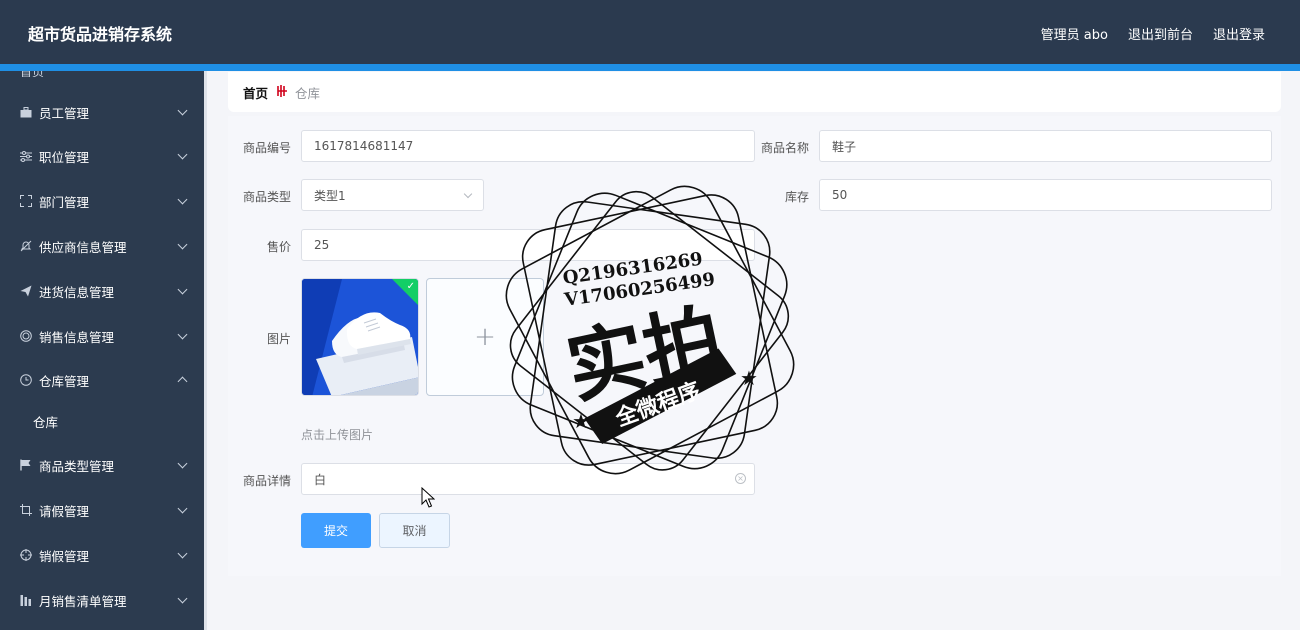 This screenshot has width=1300, height=630. Describe the element at coordinates (336, 530) in the screenshot. I see `submit-button: 提交` at that location.